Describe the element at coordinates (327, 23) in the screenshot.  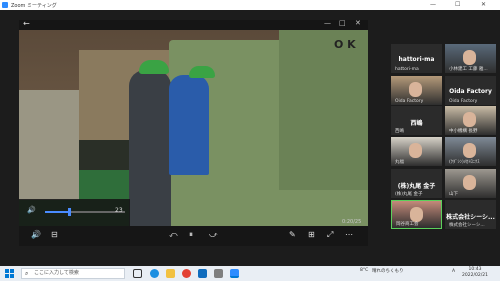
I see `video-minimize-button: —` at that location.